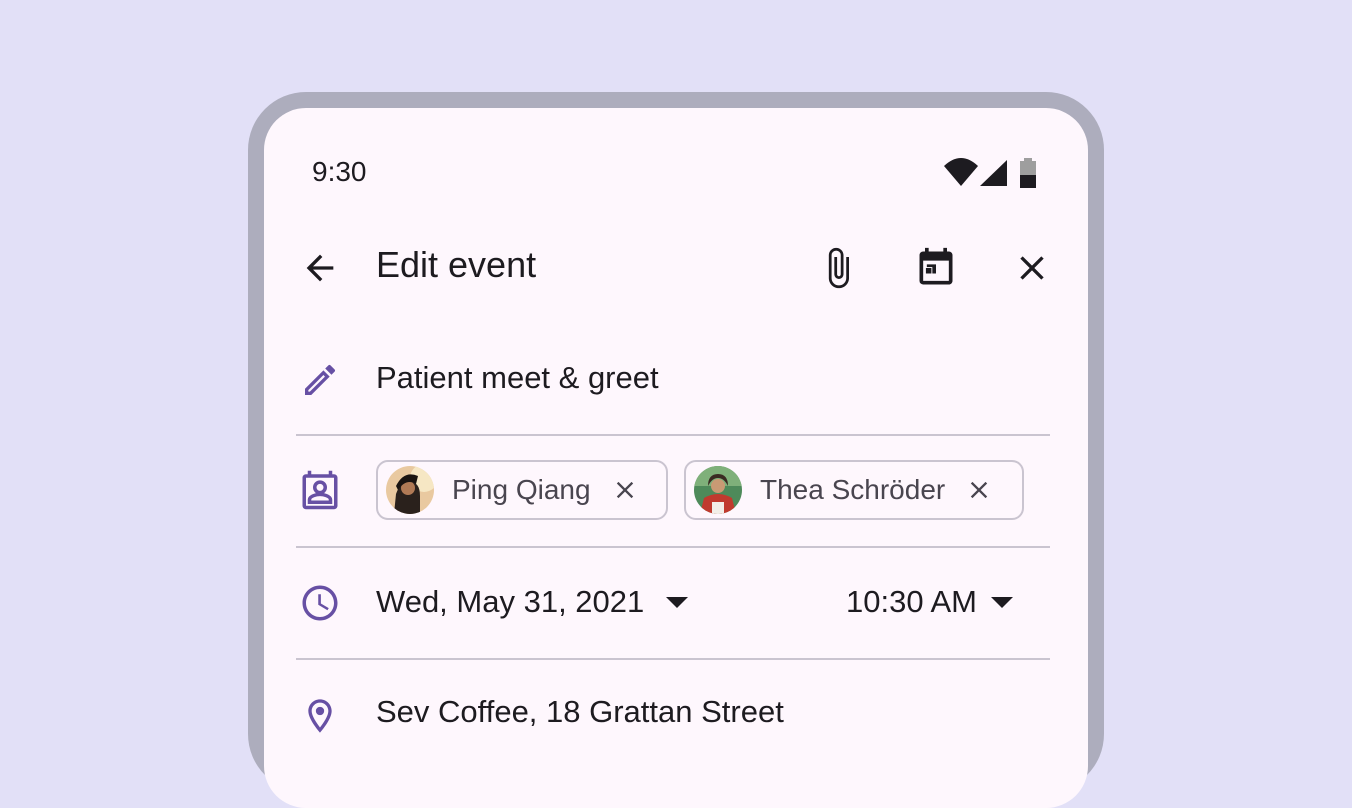 The height and width of the screenshot is (808, 1352). Describe the element at coordinates (510, 601) in the screenshot. I see `date-value: Wed, May 31, 2021` at that location.